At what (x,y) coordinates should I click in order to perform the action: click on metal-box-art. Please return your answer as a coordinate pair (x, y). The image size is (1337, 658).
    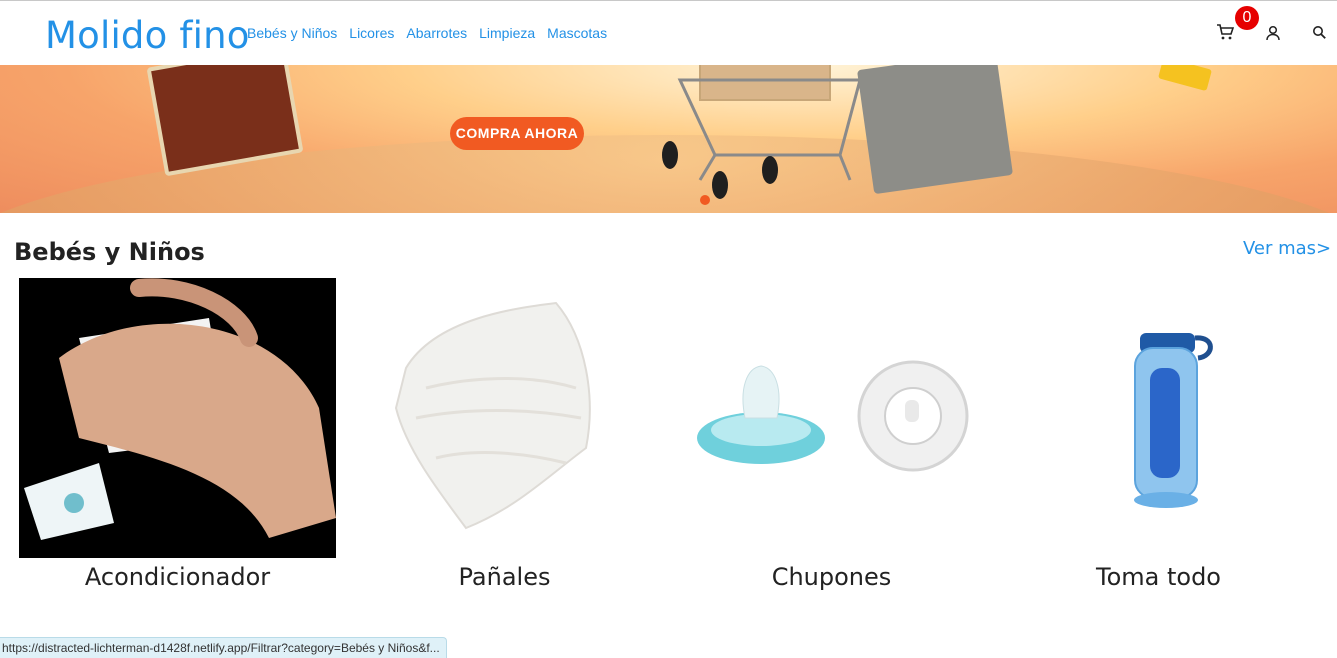
    Looking at the image, I should click on (935, 130).